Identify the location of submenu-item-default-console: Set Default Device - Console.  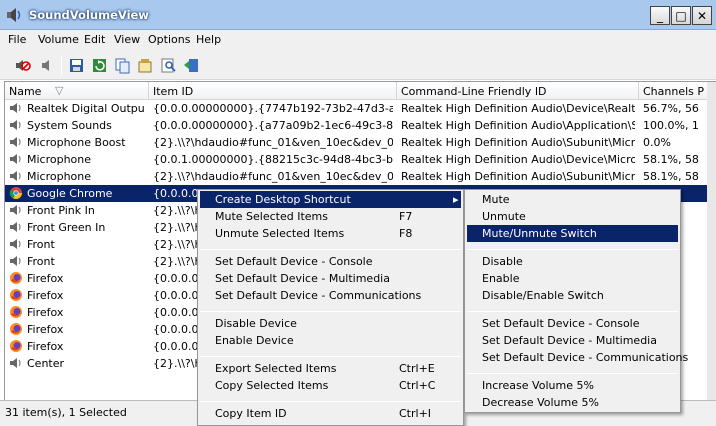
(572, 323).